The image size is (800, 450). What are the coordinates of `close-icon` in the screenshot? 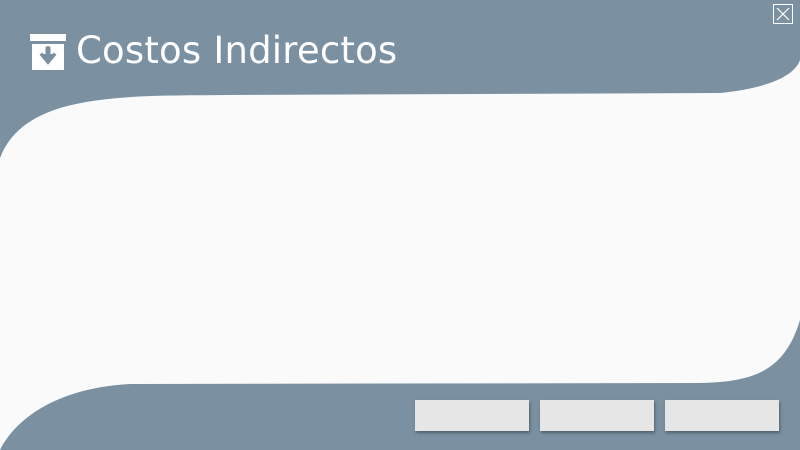 It's located at (783, 14).